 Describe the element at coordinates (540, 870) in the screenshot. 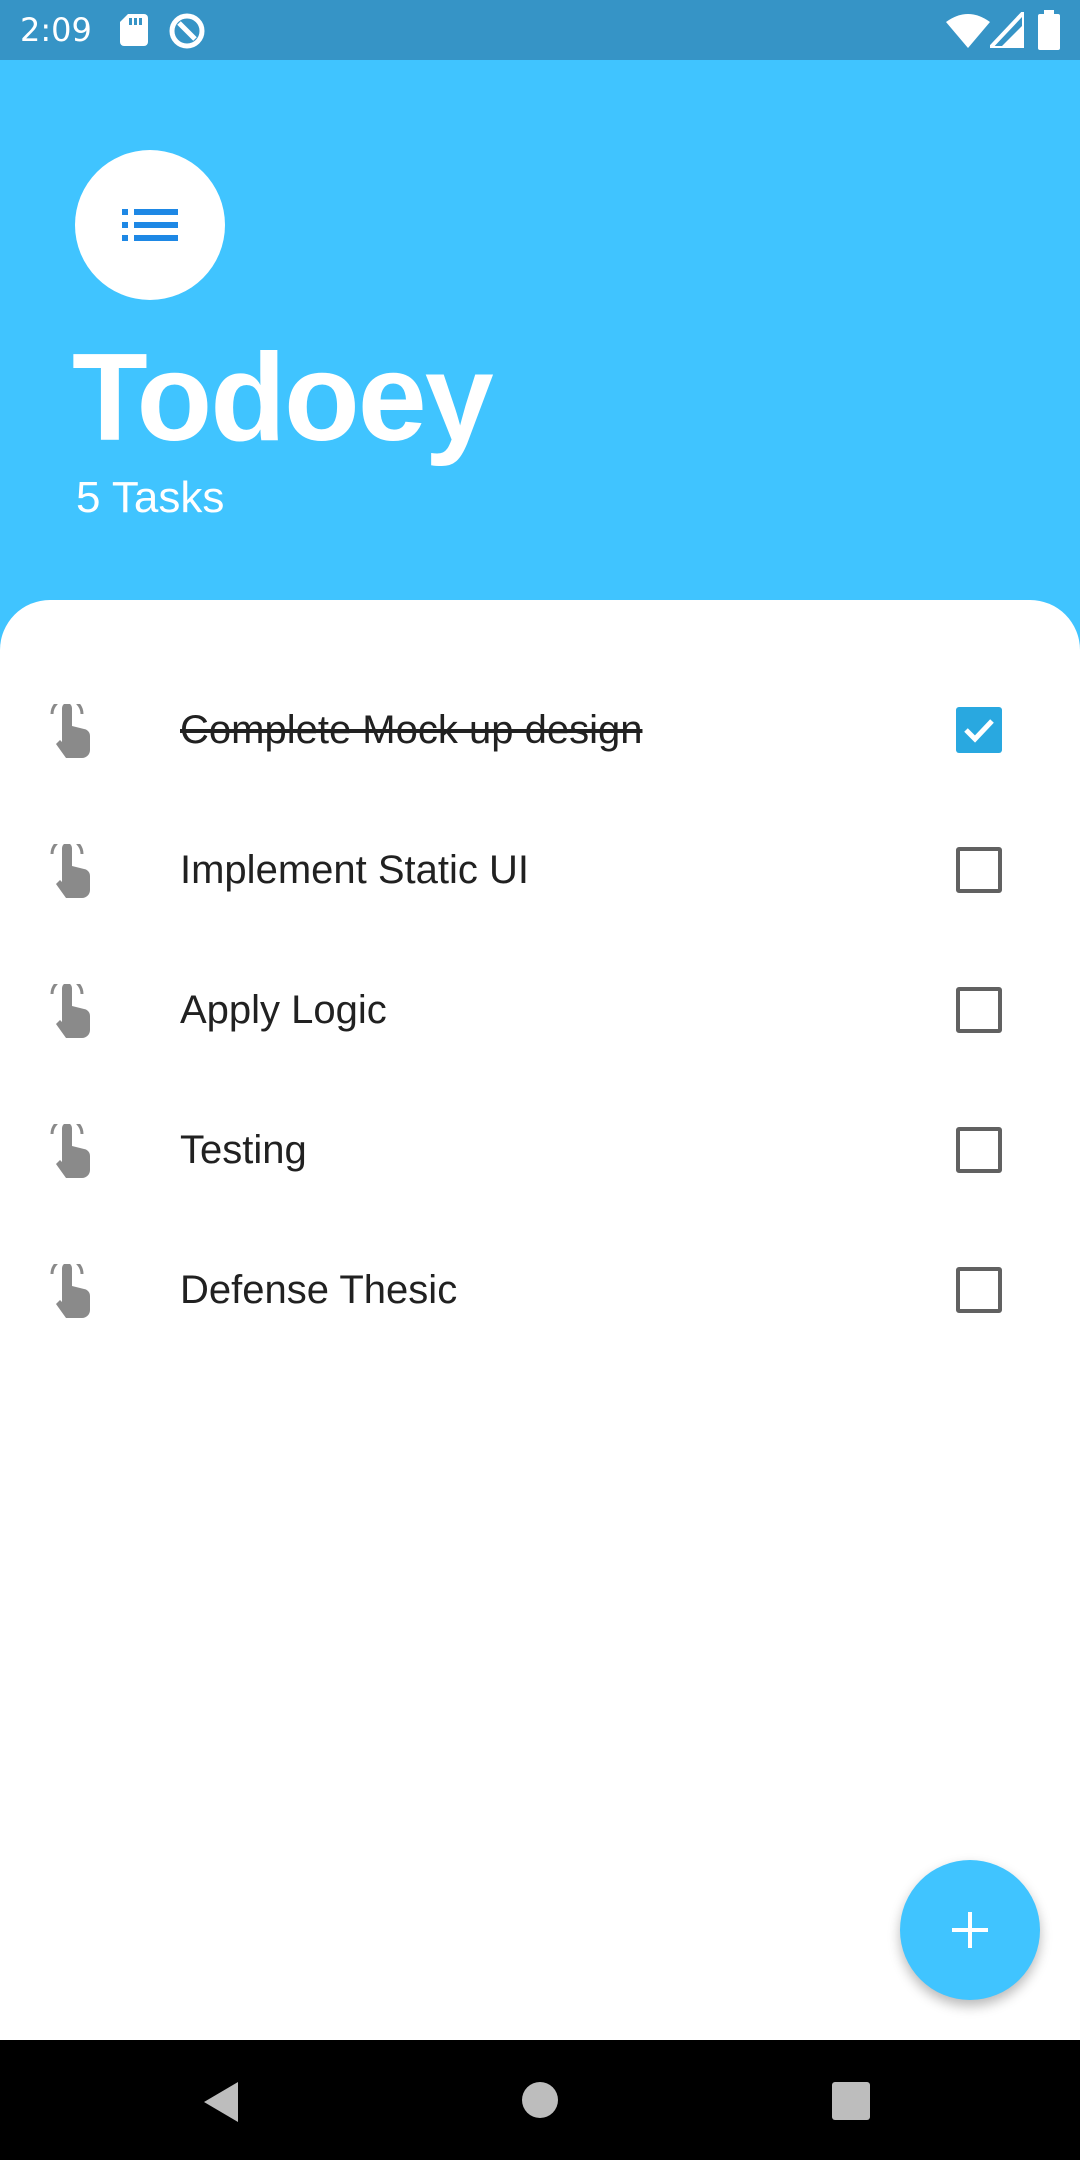

I see `task-row: Implement Static UI` at that location.